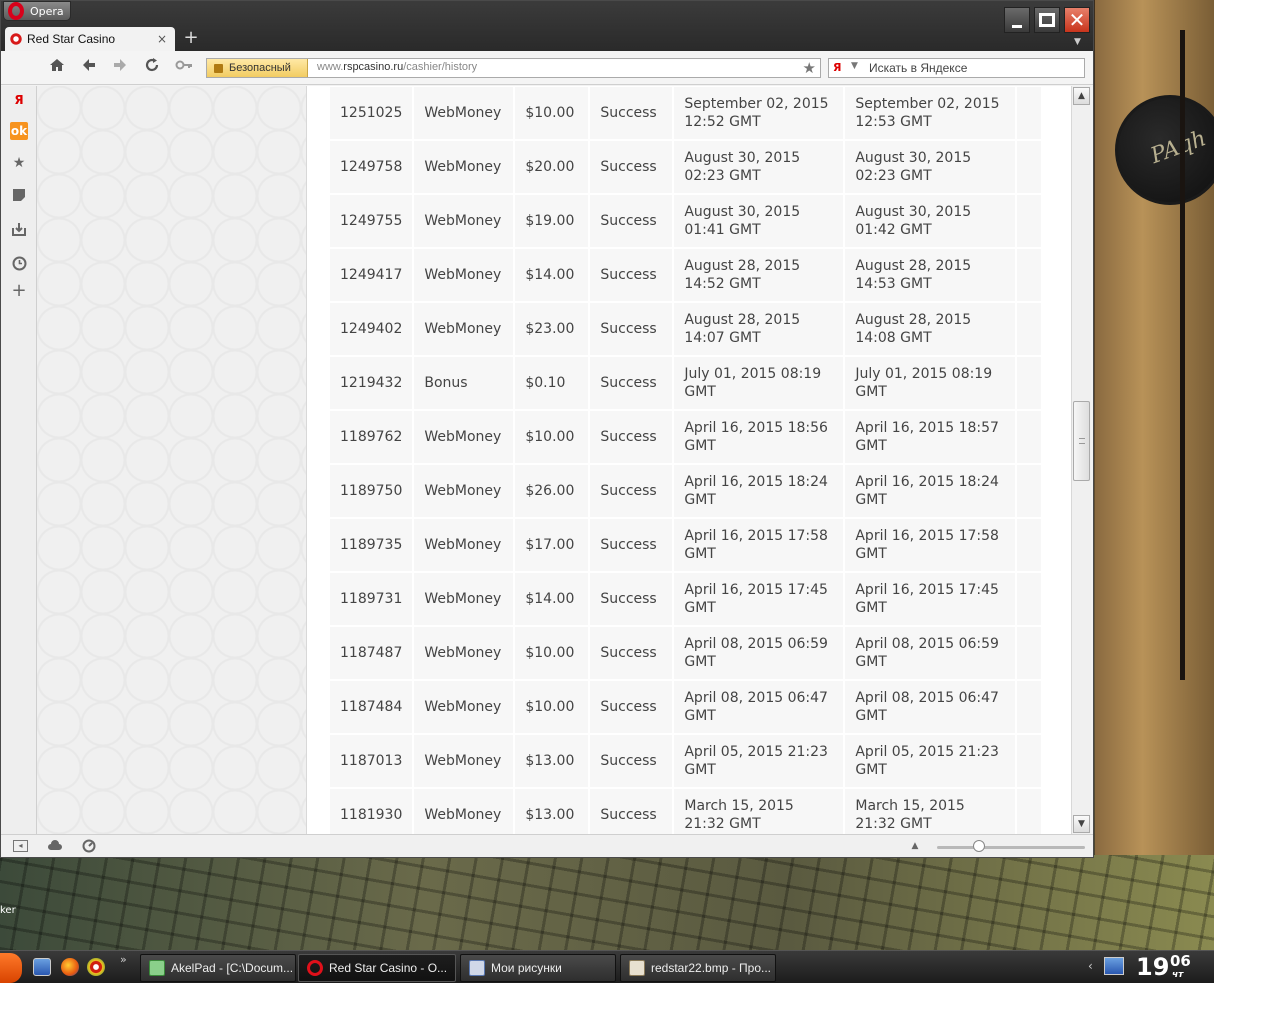  I want to click on tab-close-icon: ×, so click(164, 39).